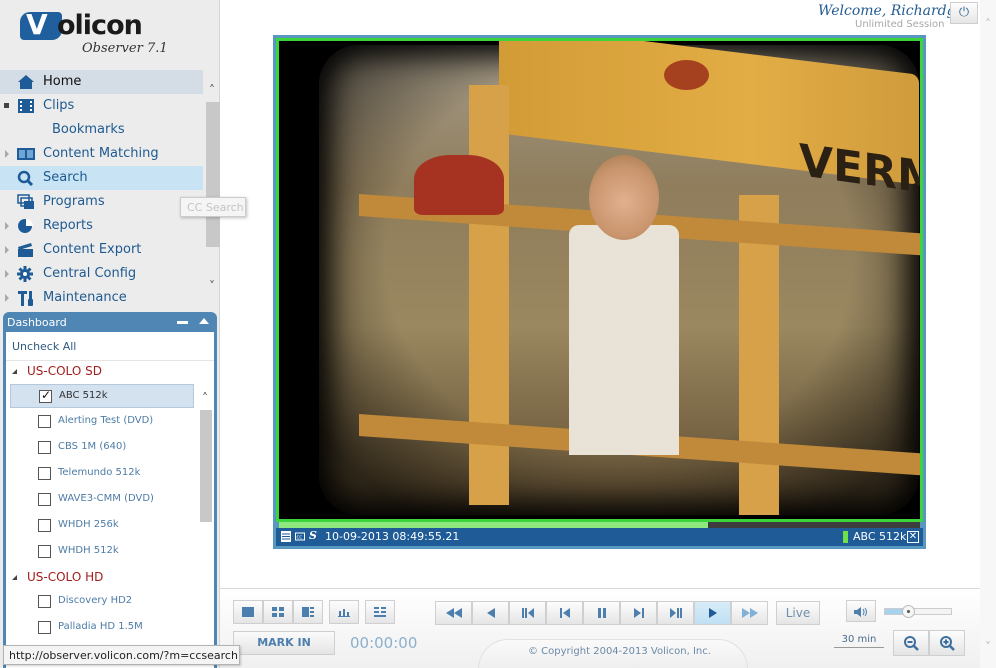 Image resolution: width=996 pixels, height=668 pixels. I want to click on channel-item: Alerting Test (DVD), so click(102, 422).